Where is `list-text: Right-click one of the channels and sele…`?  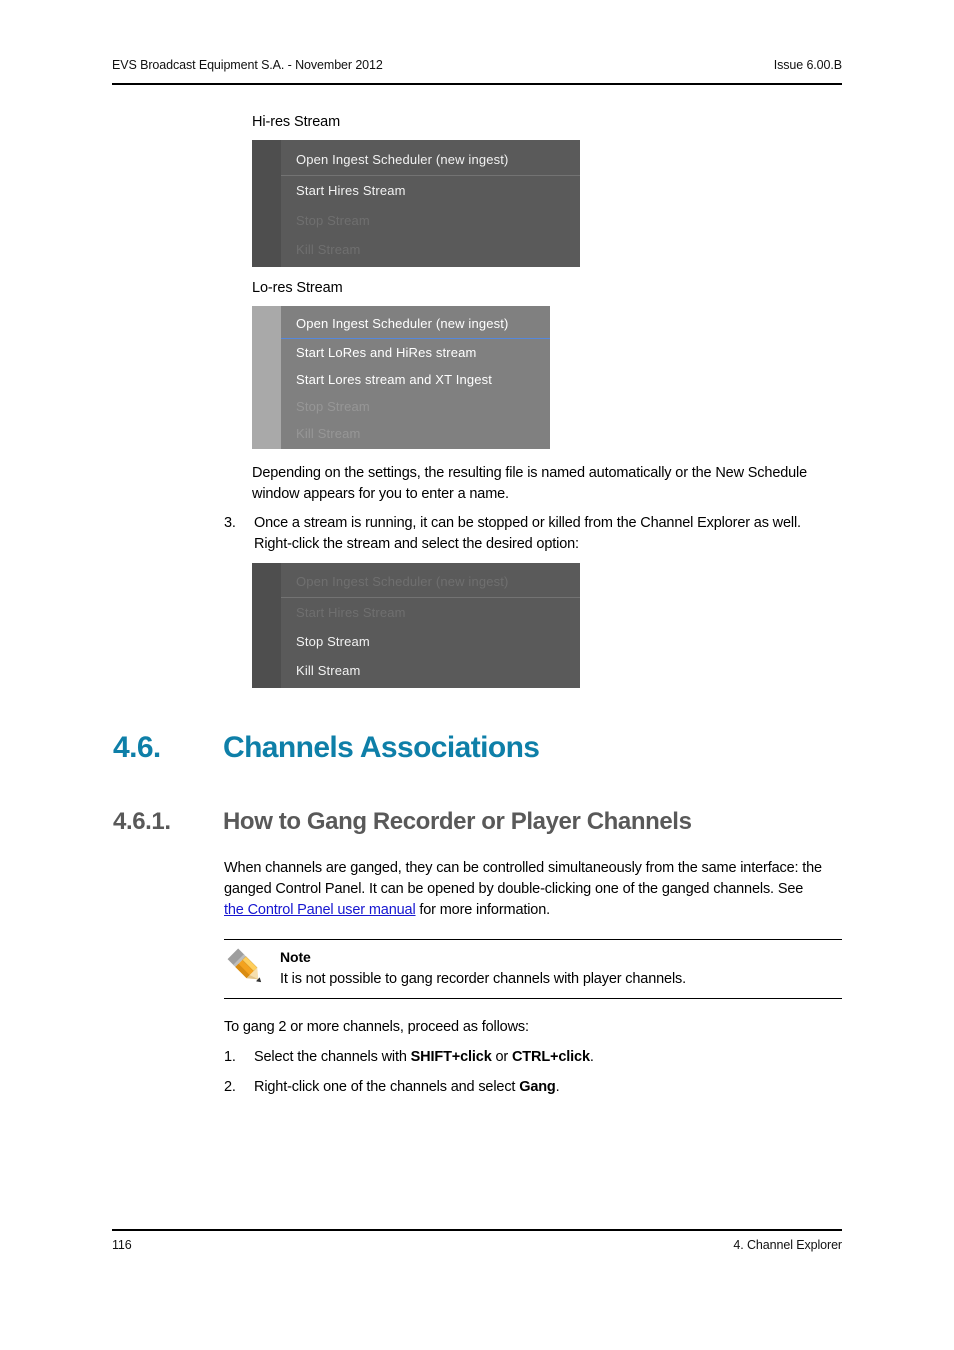
list-text: Right-click one of the channels and sele… is located at coordinates (546, 1087).